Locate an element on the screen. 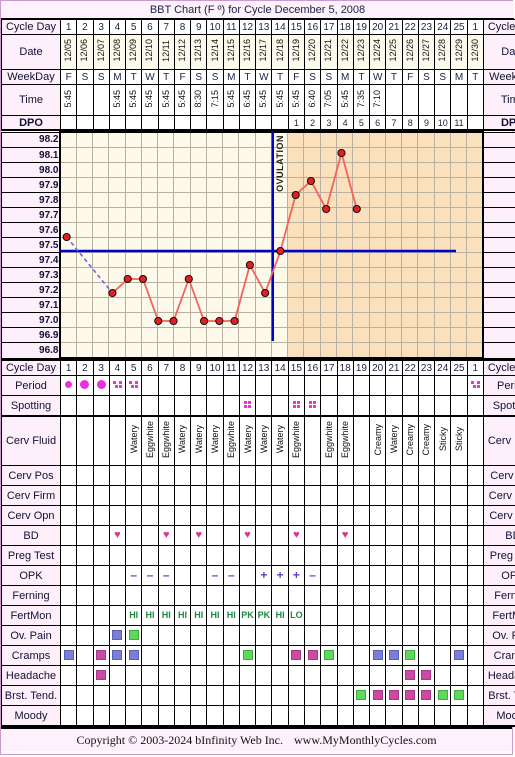 This screenshot has height=757, width=515. spotting-cluster is located at coordinates (312, 404).